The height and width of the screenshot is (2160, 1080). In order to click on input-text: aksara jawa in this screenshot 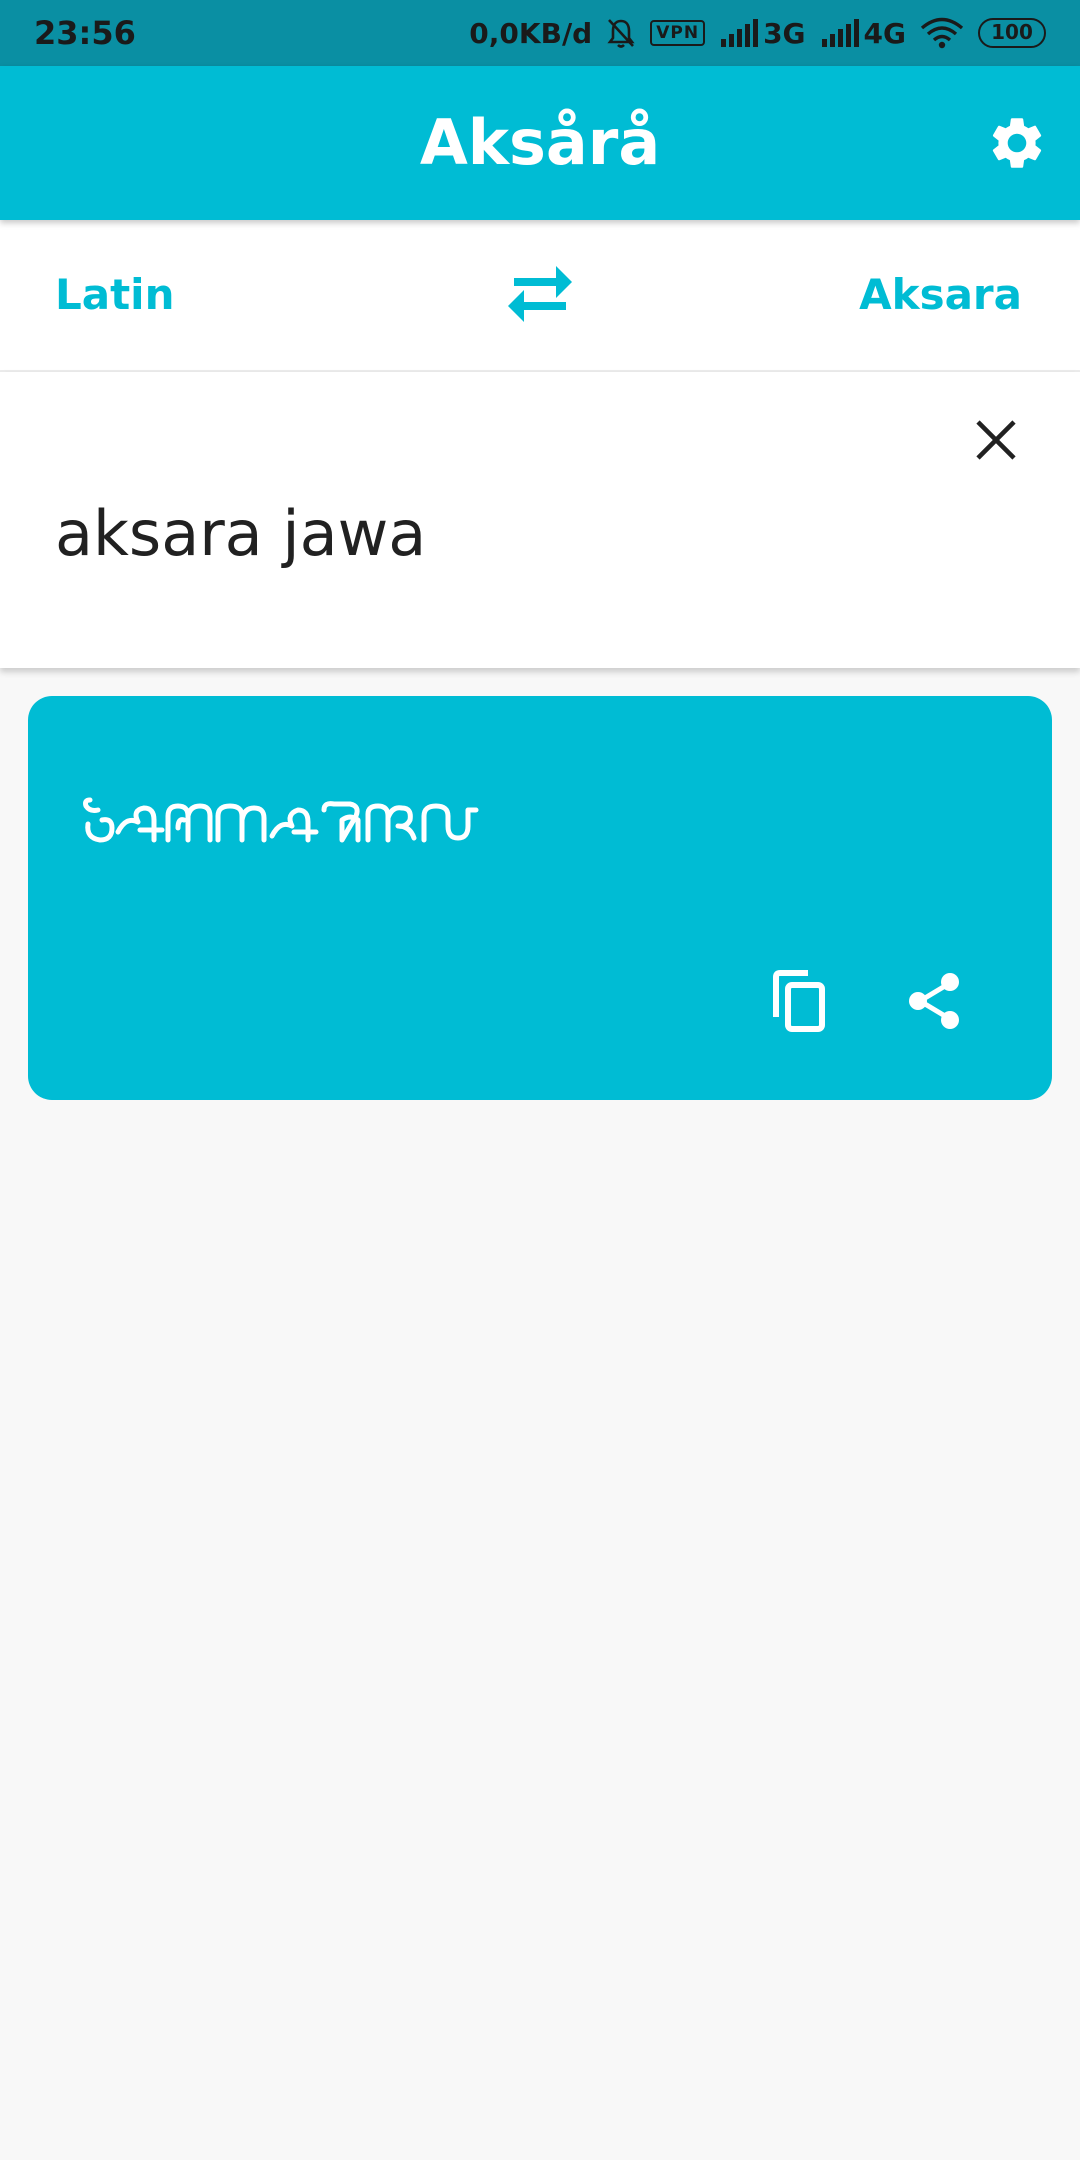, I will do `click(240, 534)`.